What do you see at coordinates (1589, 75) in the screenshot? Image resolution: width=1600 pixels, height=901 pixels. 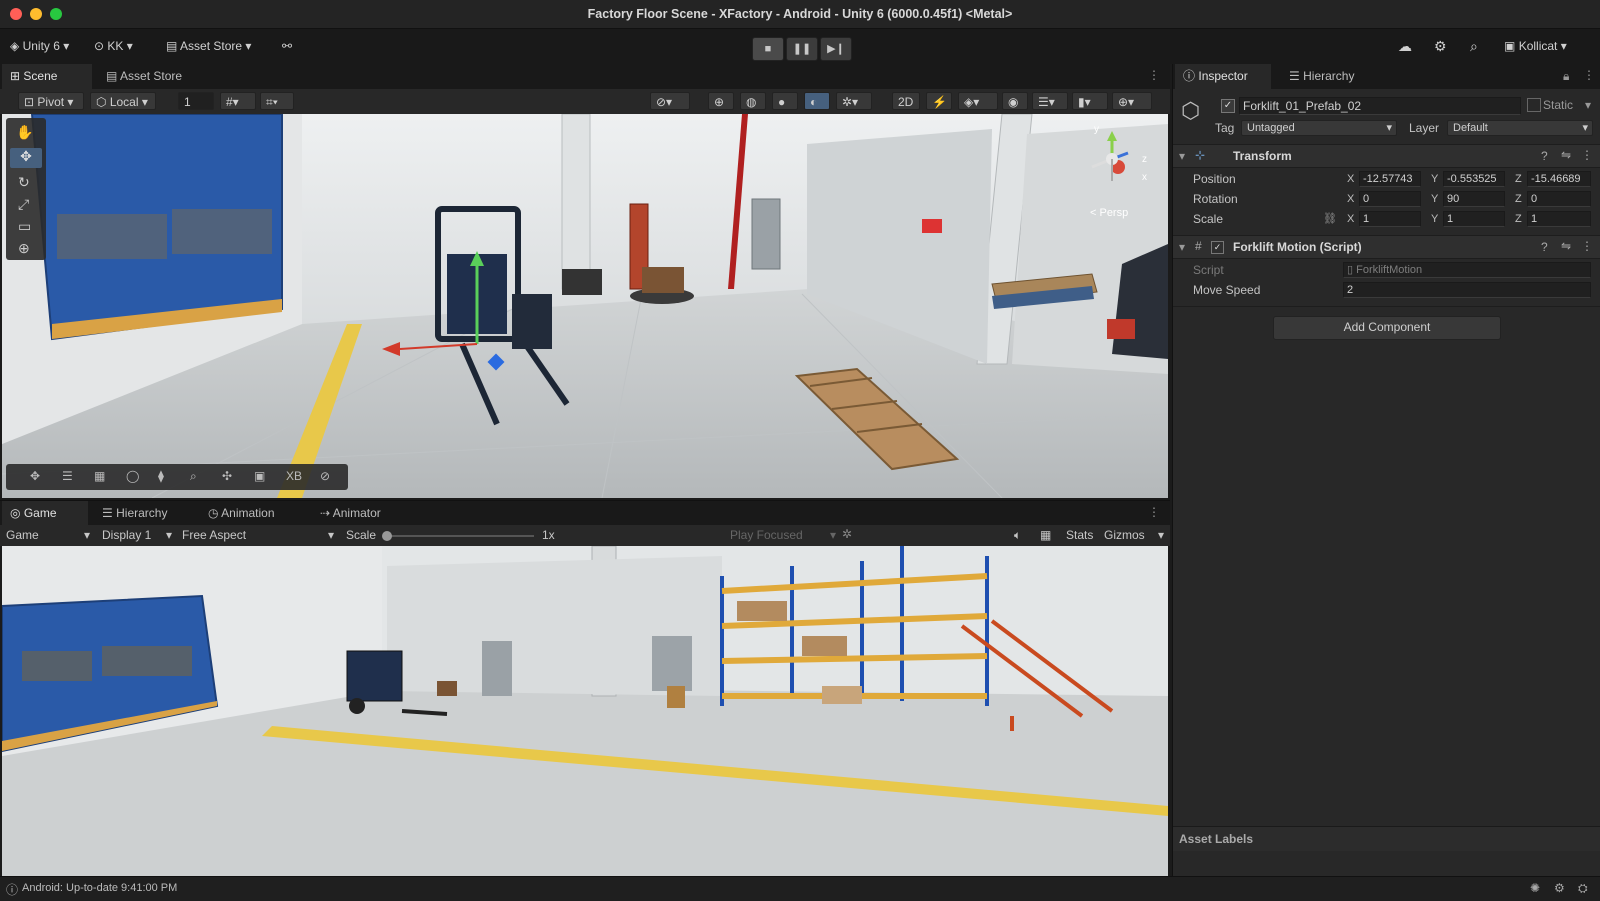 I see `inspector-menu-icon: ⋮` at bounding box center [1589, 75].